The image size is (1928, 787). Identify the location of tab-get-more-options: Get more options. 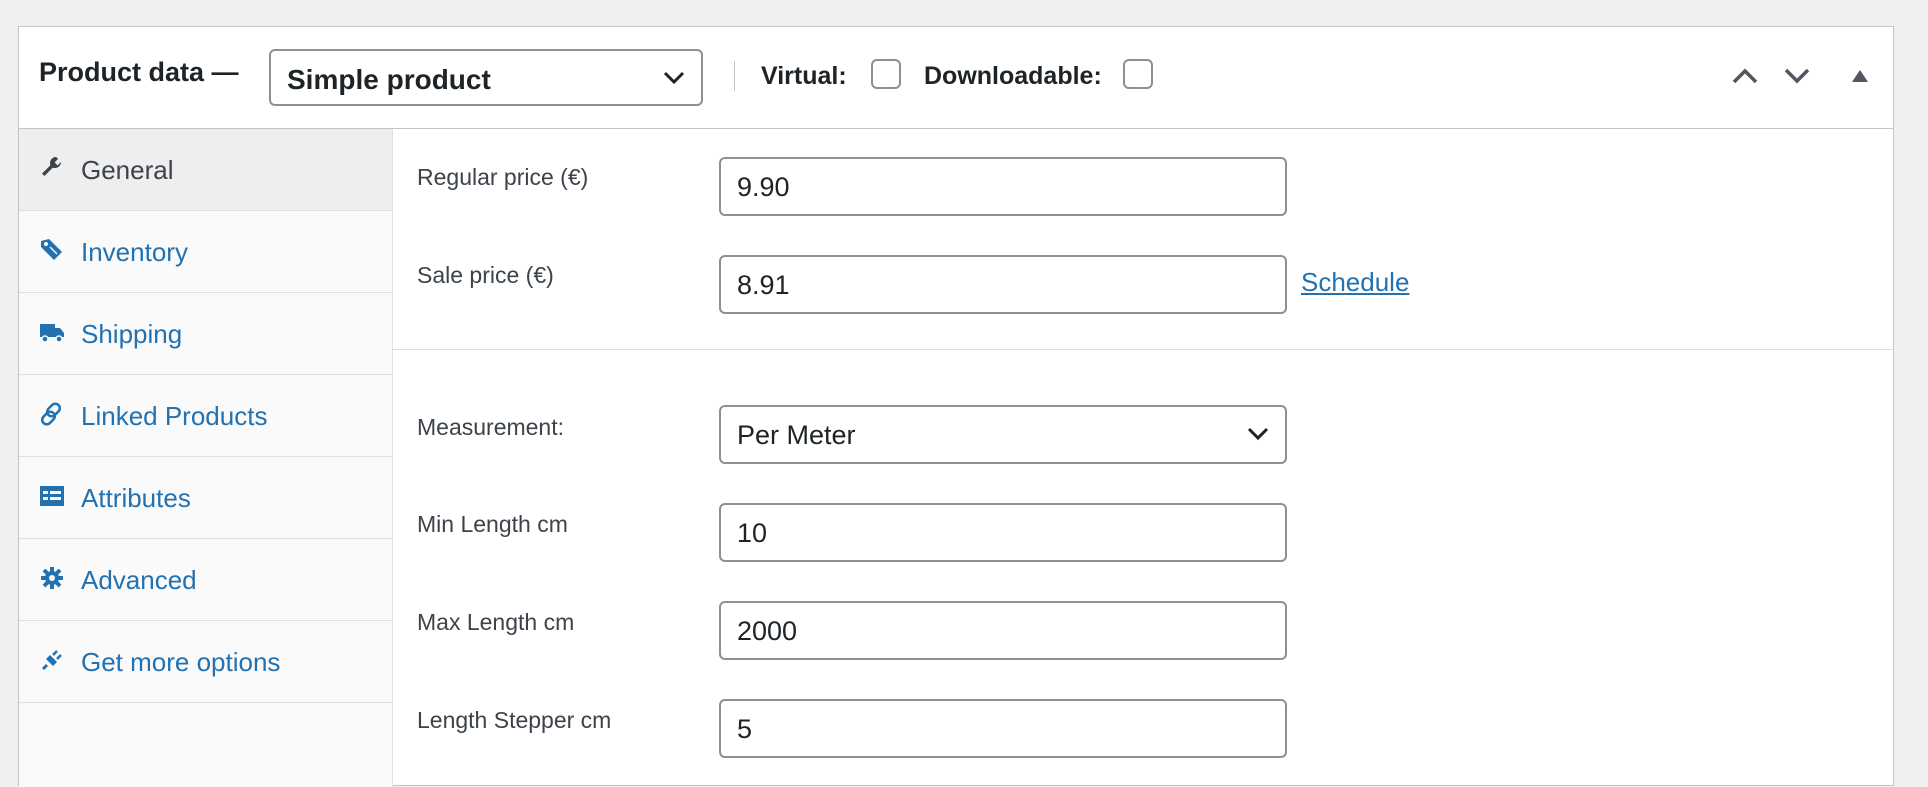
(205, 662).